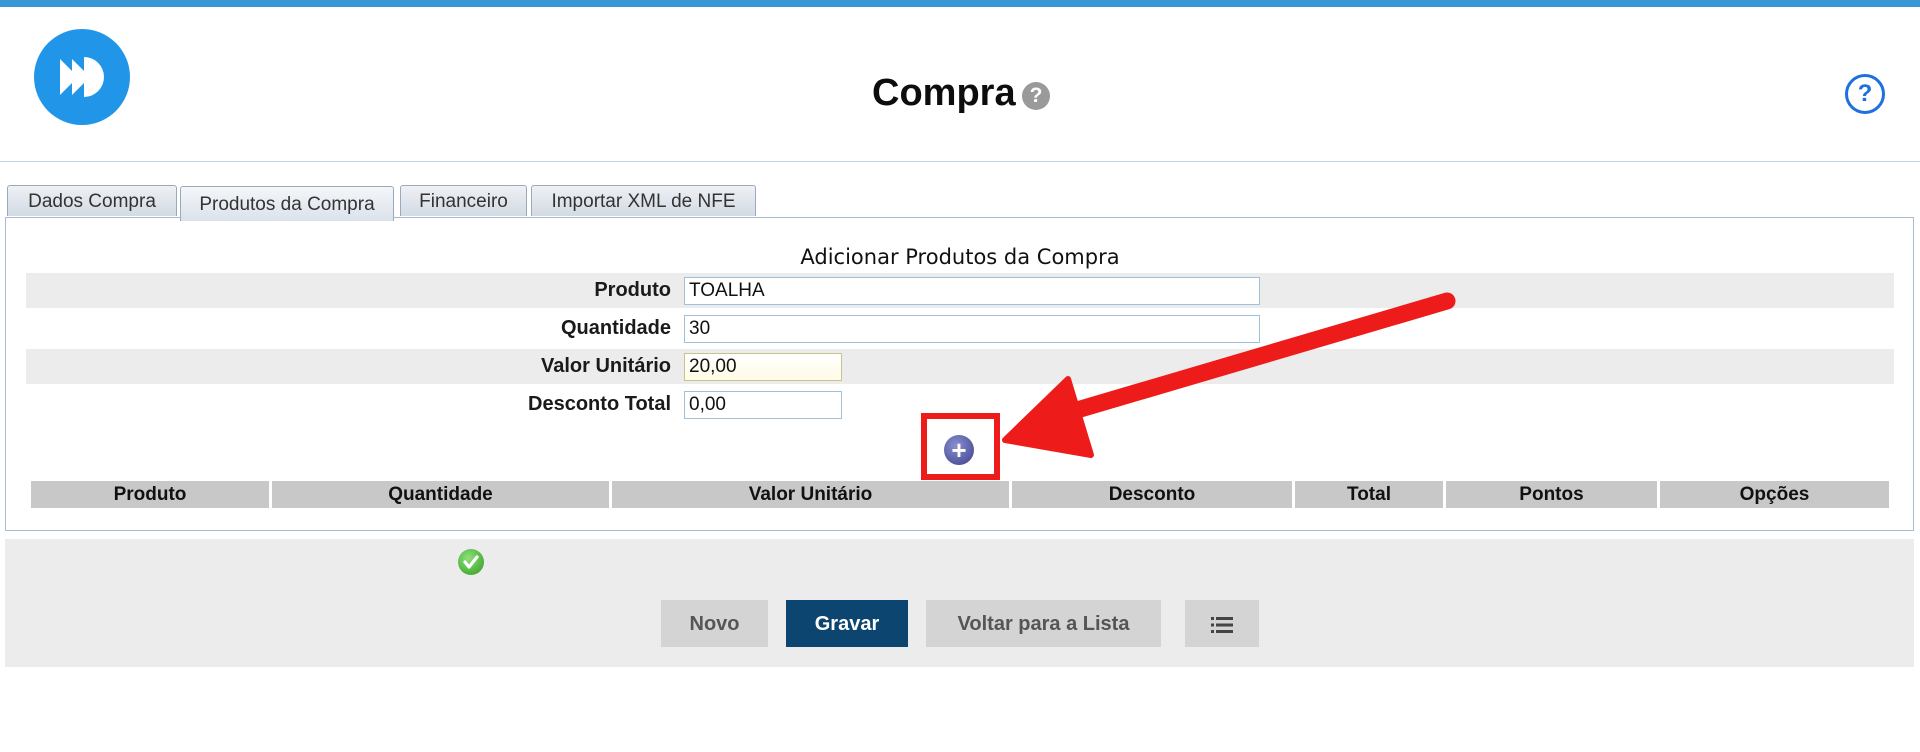 The image size is (1920, 752). I want to click on col-valor-unitario: Valor Unitário, so click(810, 494).